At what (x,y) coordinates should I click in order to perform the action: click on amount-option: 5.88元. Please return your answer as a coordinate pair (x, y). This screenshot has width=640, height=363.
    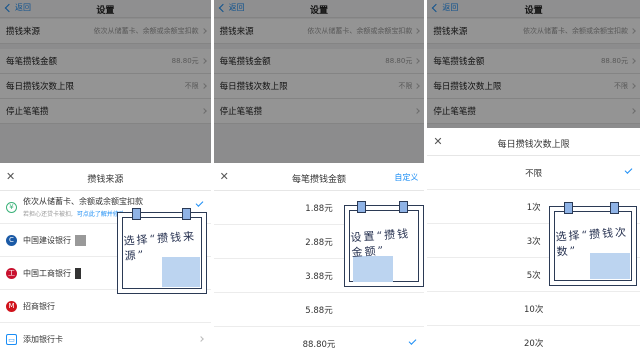
    Looking at the image, I should click on (319, 310).